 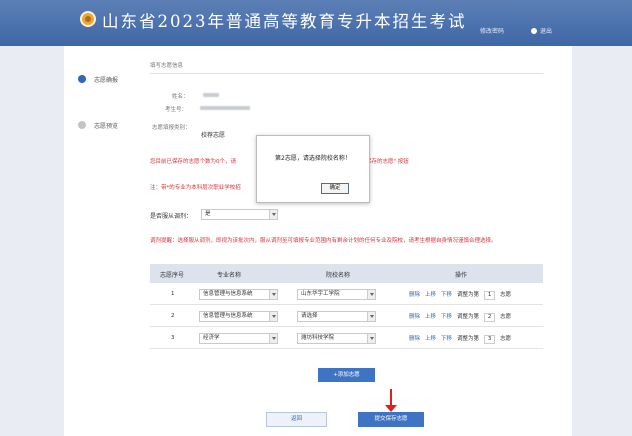 I want to click on table-row: 2 信息管理与信息系统 请选择 删除 上移 下移 调整为第 2 志愿, so click(x=346, y=316).